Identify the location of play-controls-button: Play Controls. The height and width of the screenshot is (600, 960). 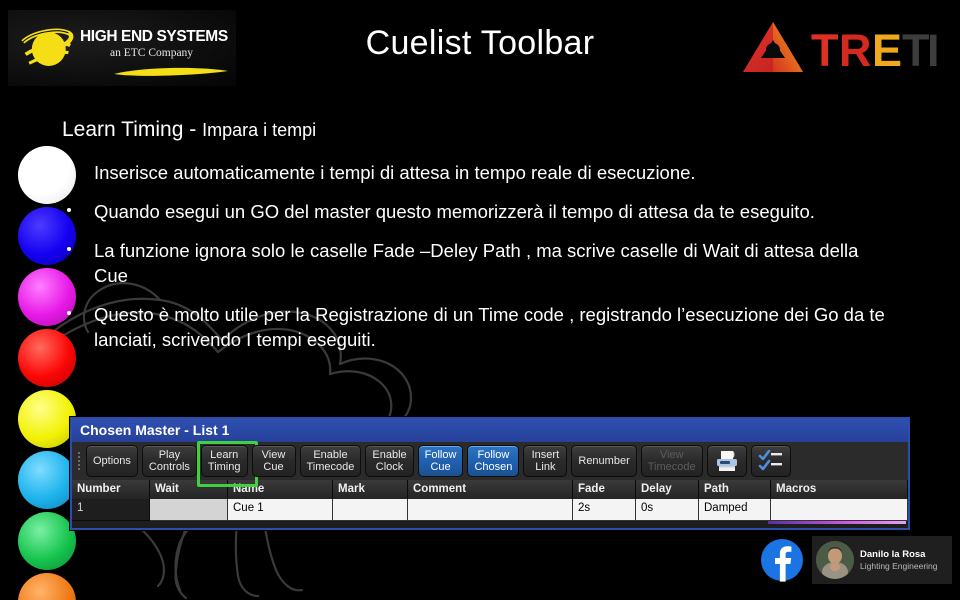
(169, 461).